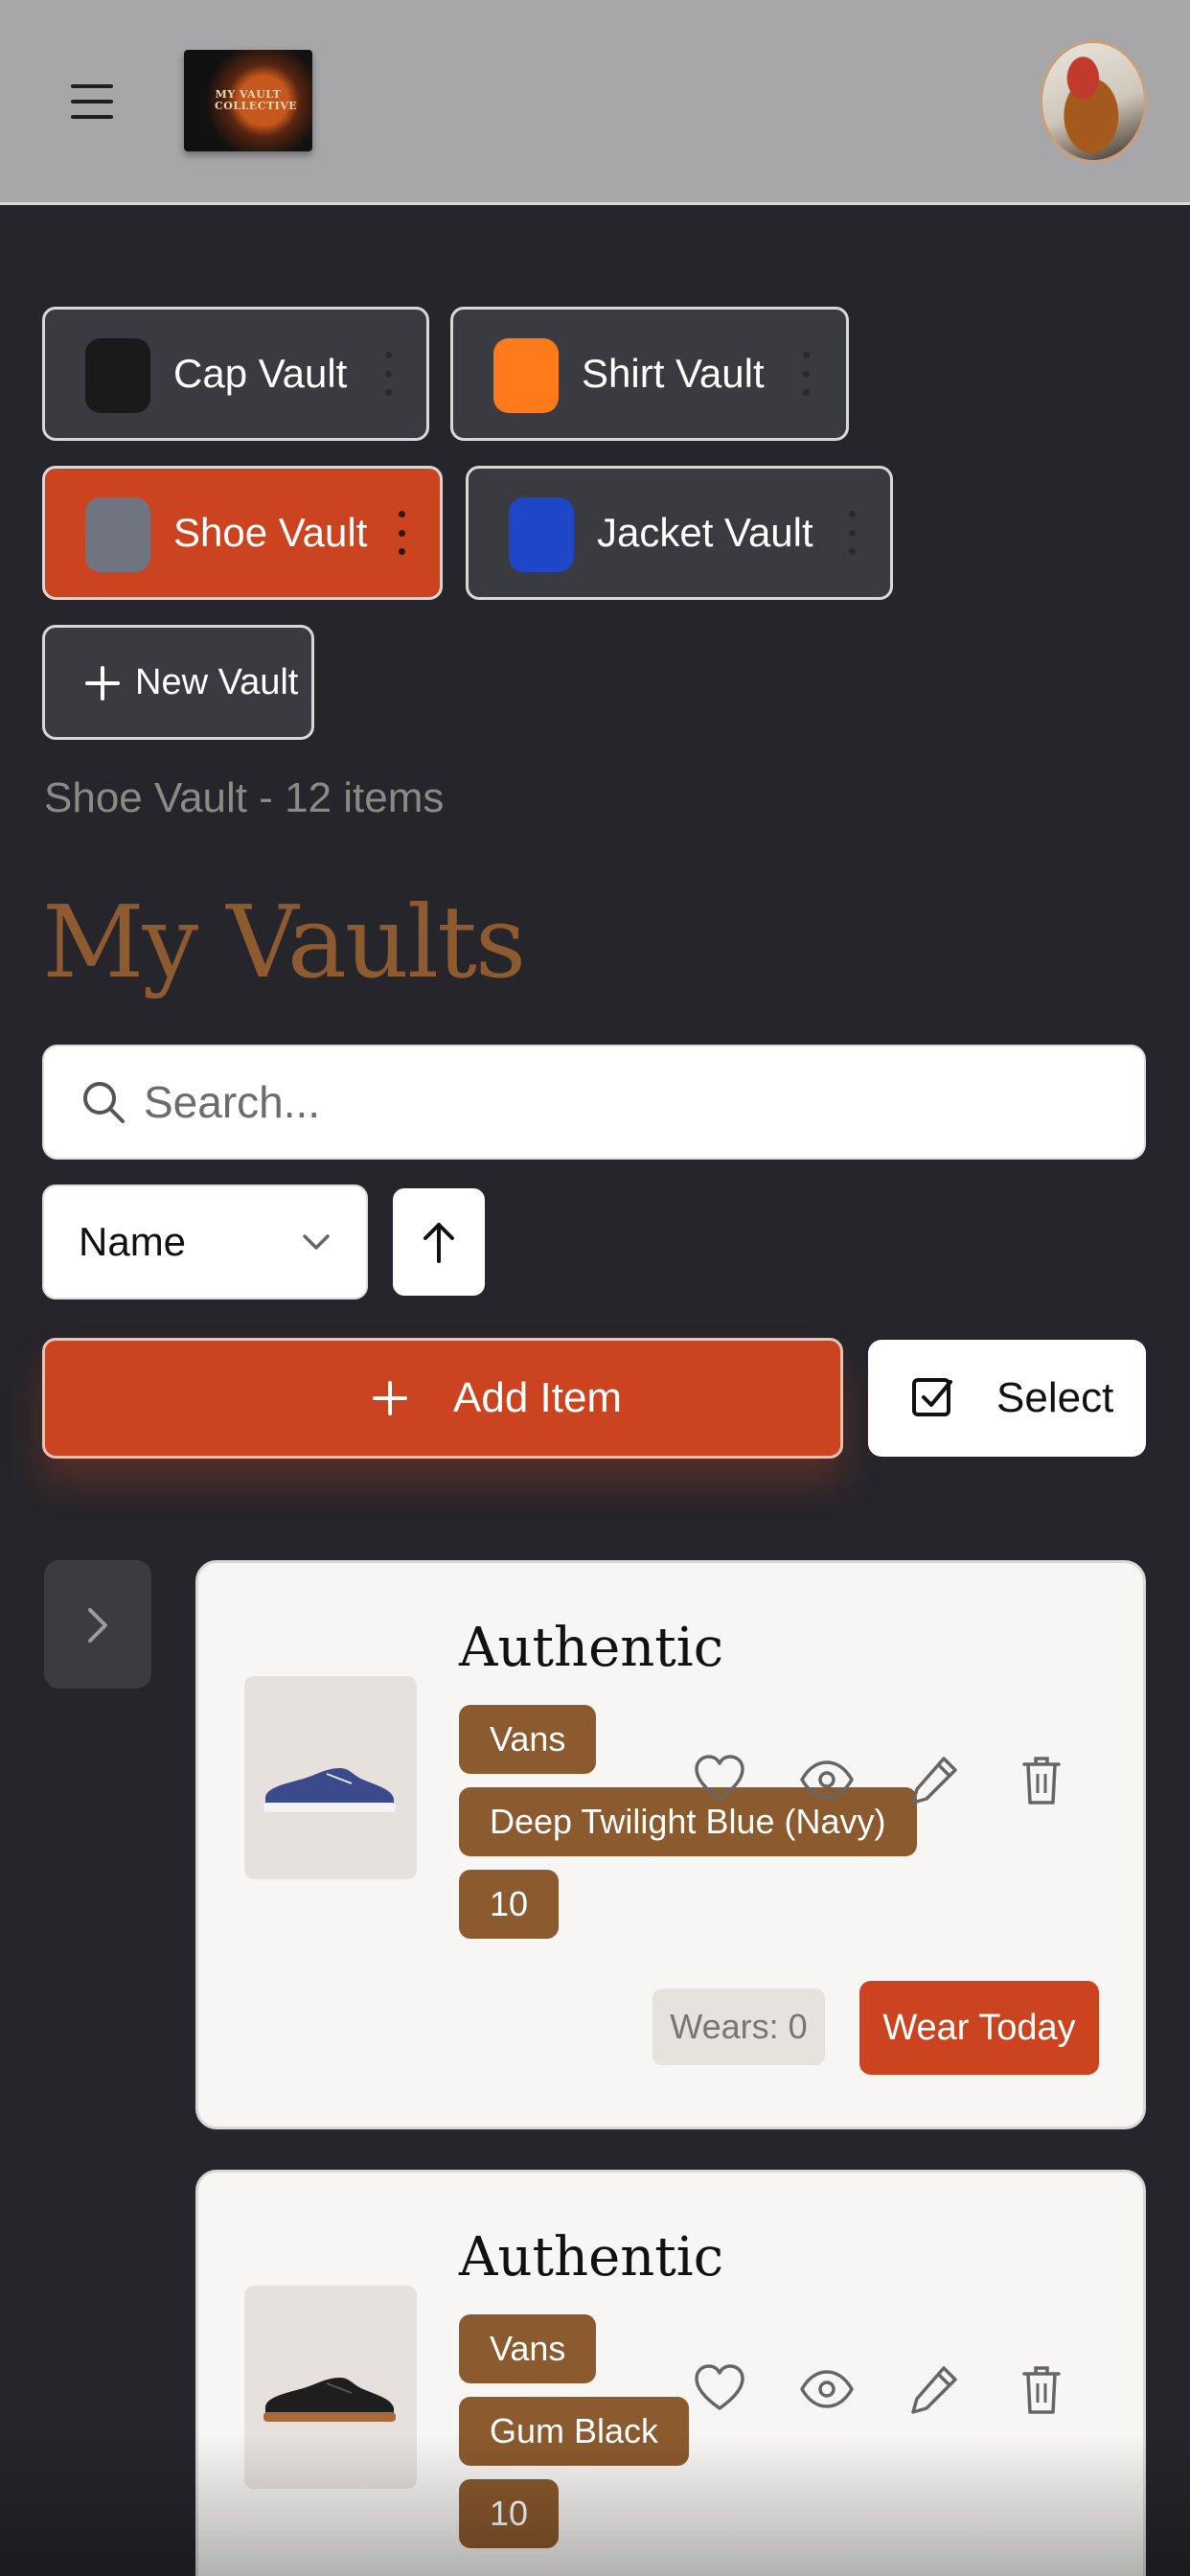 The width and height of the screenshot is (1190, 2576). Describe the element at coordinates (217, 681) in the screenshot. I see `new-vault-label: New Vault` at that location.